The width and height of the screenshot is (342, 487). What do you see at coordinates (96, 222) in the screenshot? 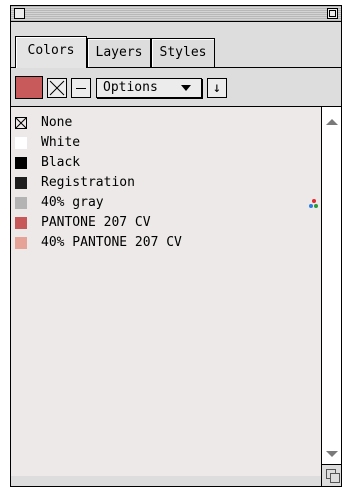
I see `swatch-name: PANTONE 207 CV` at bounding box center [96, 222].